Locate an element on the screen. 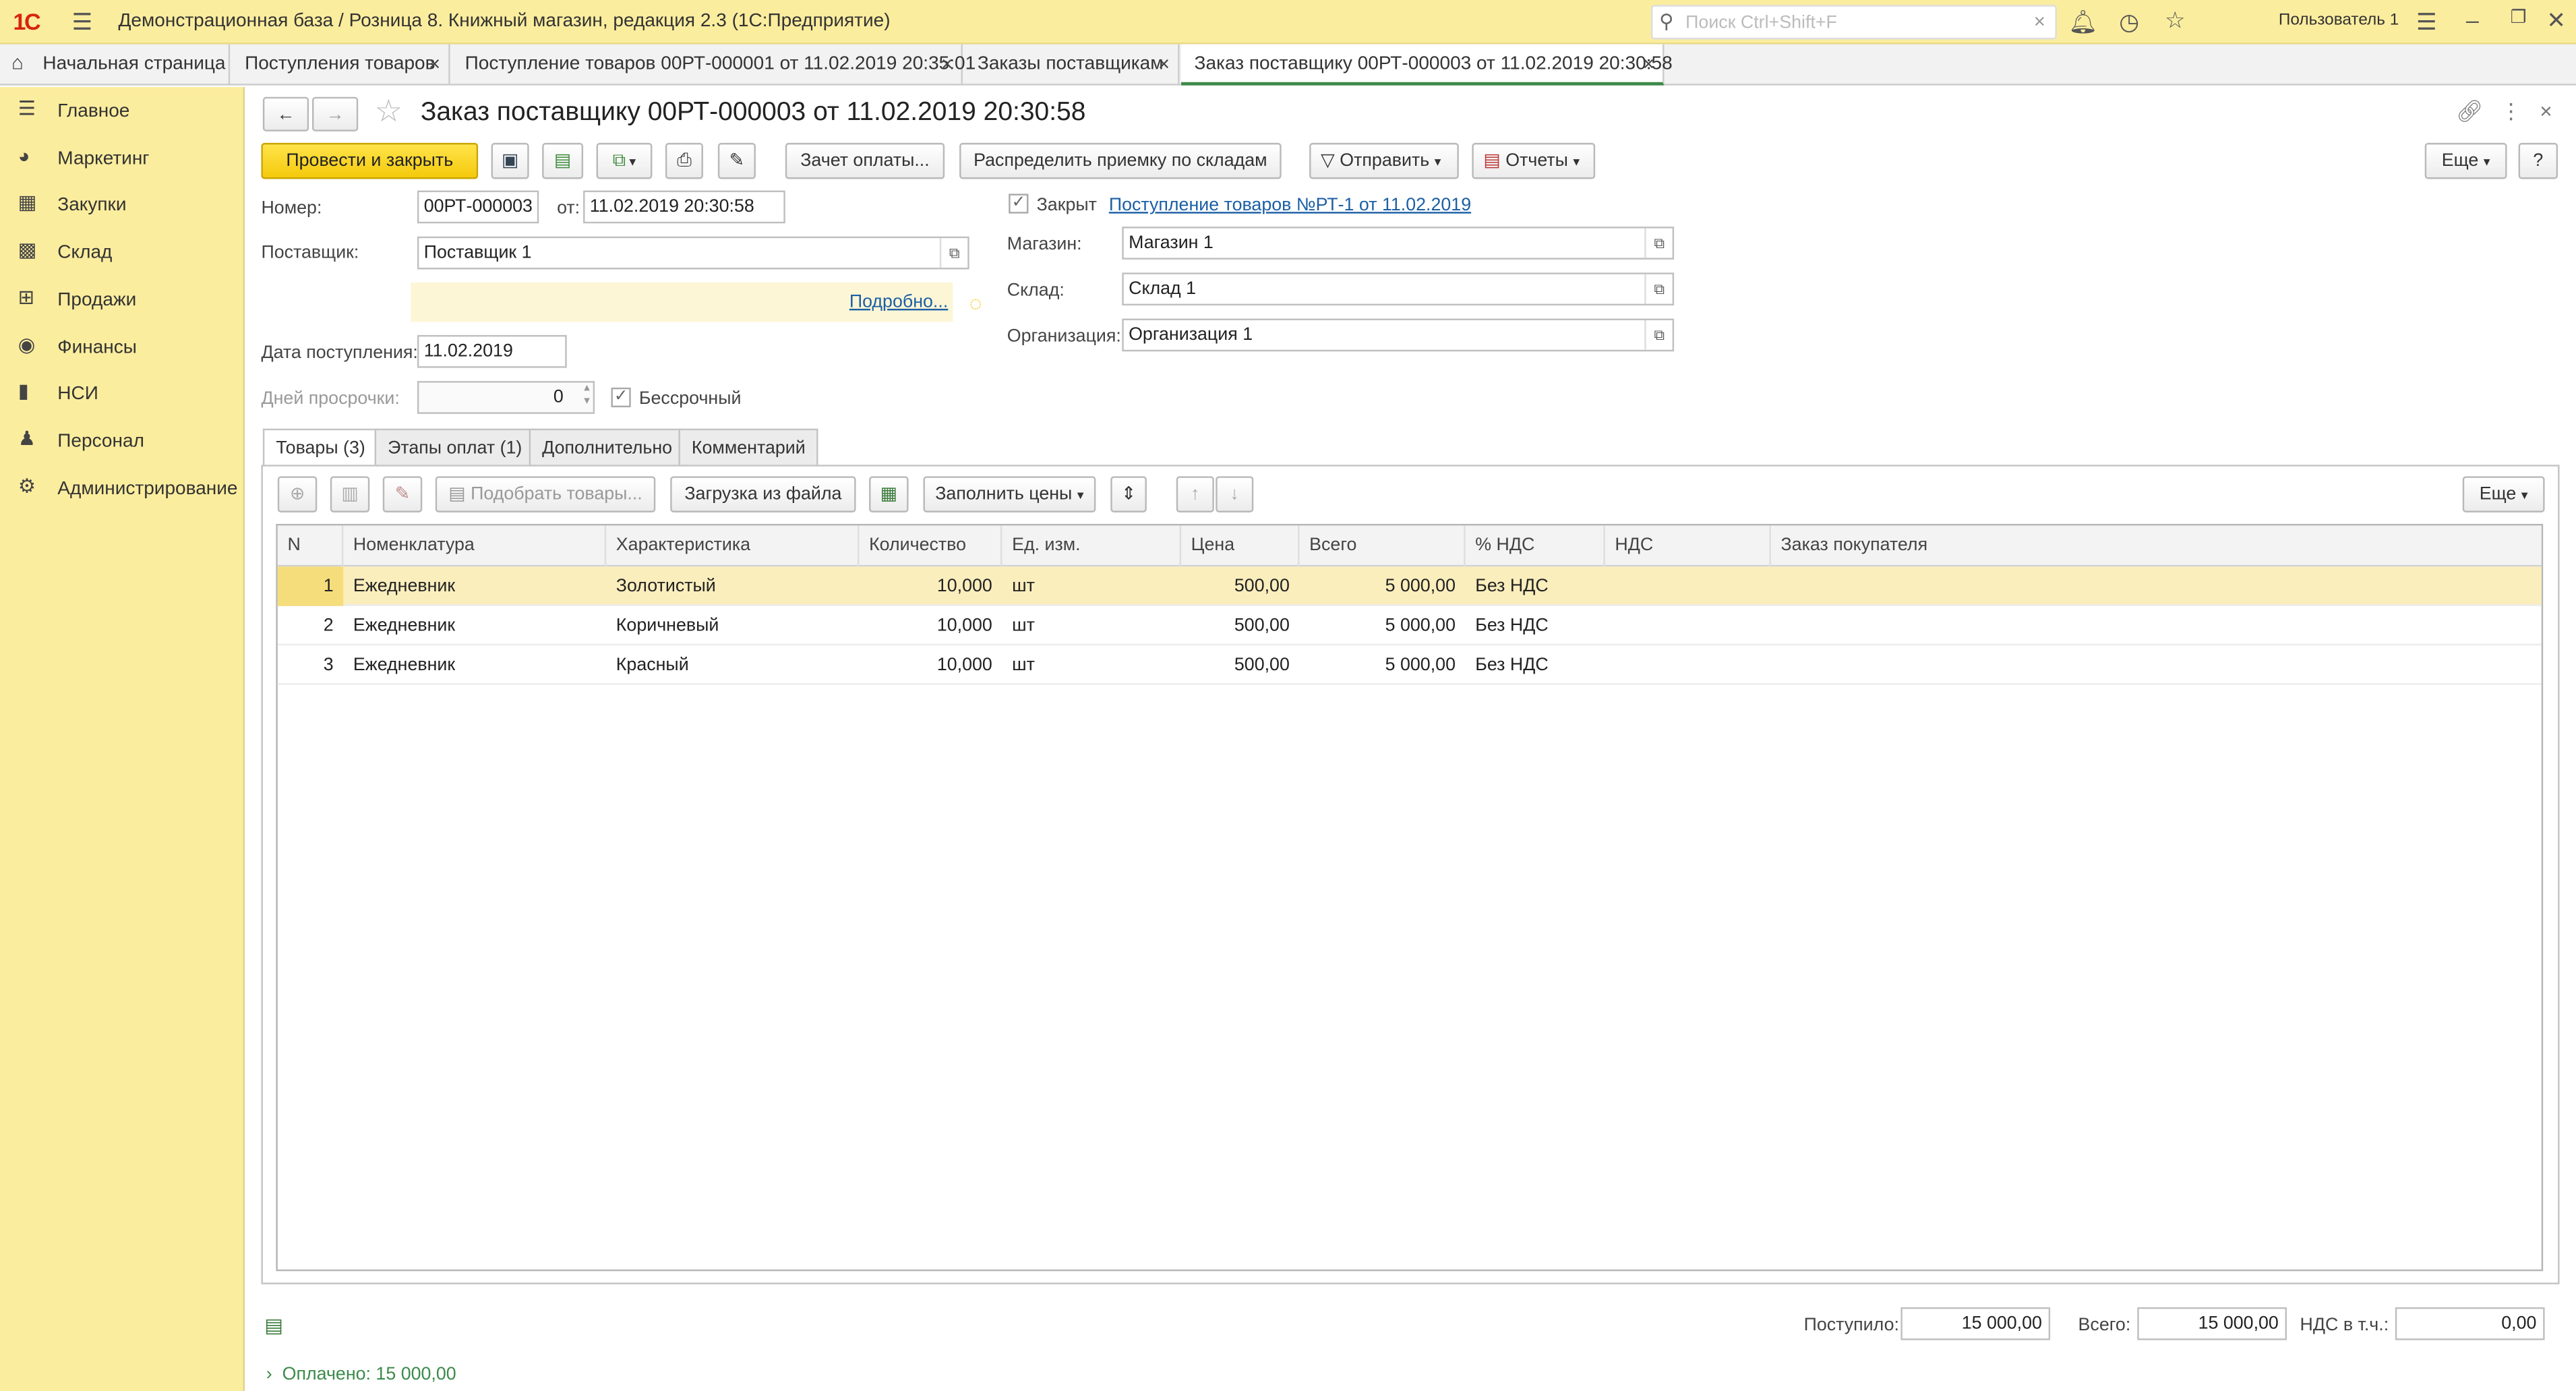  move-down-button: ↓ is located at coordinates (1235, 494).